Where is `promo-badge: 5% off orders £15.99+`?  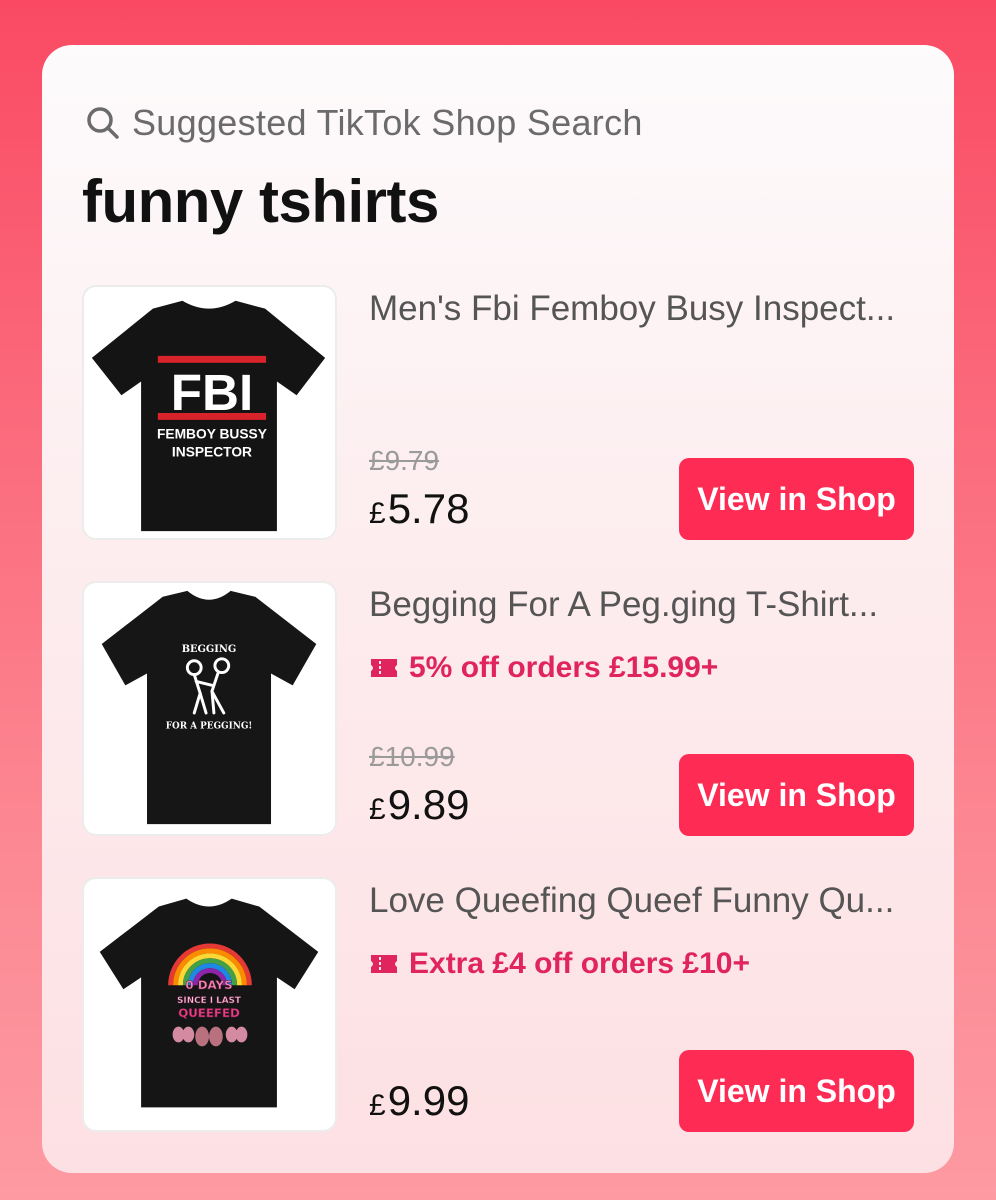 promo-badge: 5% off orders £15.99+ is located at coordinates (543, 668).